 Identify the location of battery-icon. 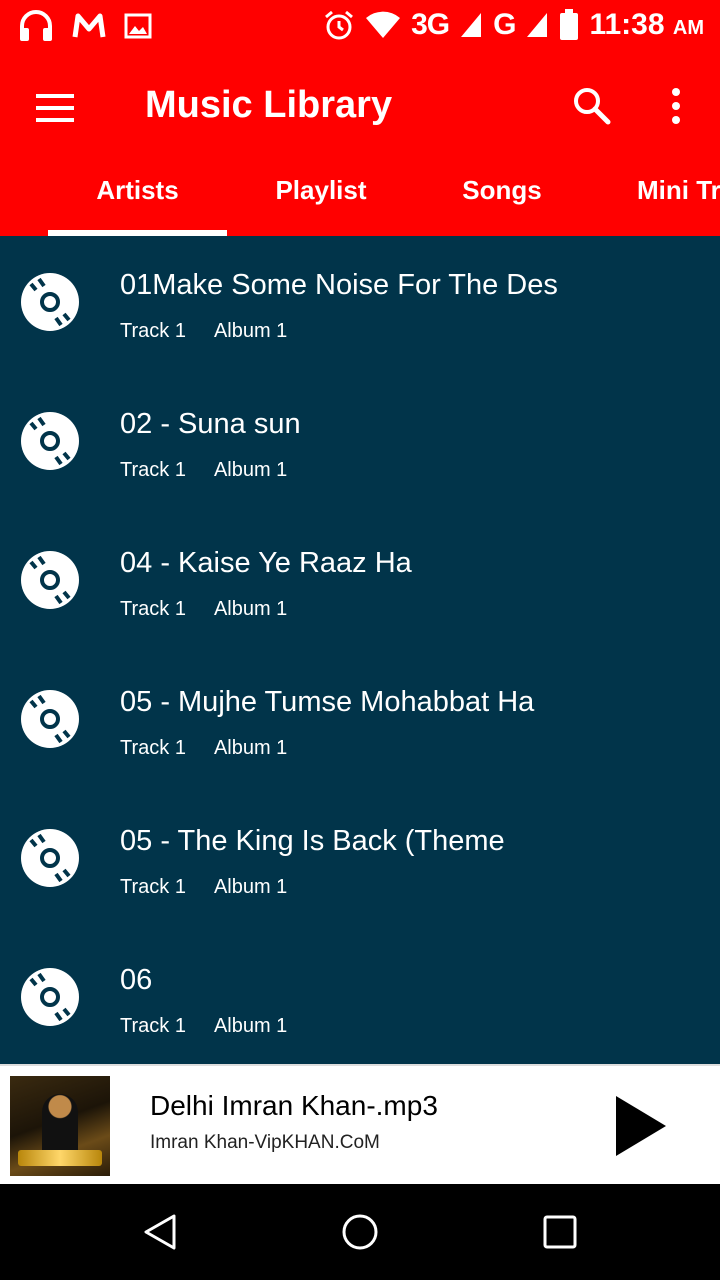
(569, 24).